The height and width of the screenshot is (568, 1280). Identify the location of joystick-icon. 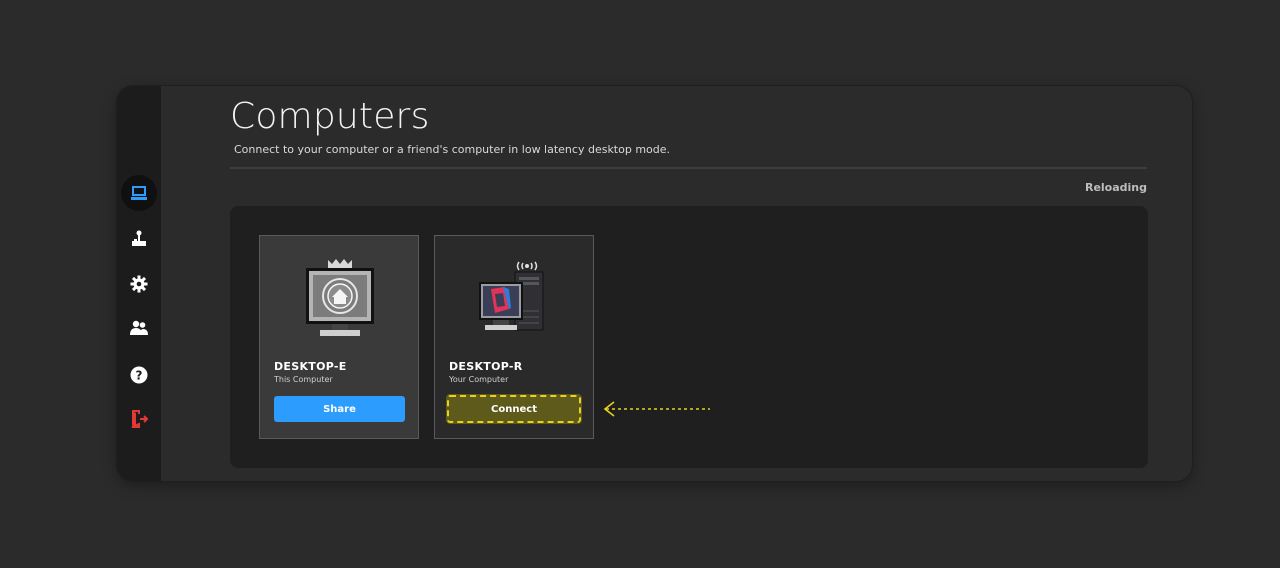
(139, 238).